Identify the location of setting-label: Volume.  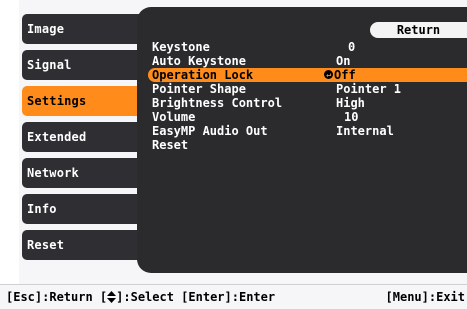
(174, 117).